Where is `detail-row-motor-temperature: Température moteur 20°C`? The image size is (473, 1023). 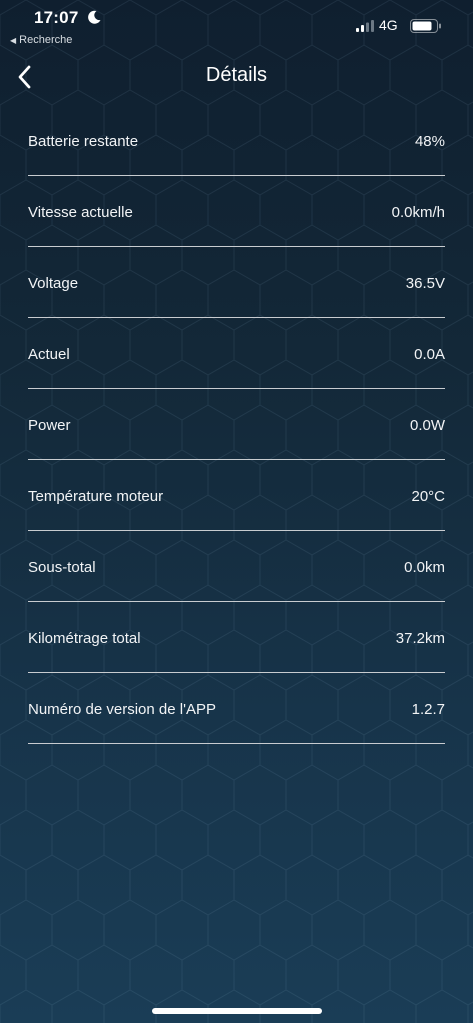 detail-row-motor-temperature: Température moteur 20°C is located at coordinates (236, 495).